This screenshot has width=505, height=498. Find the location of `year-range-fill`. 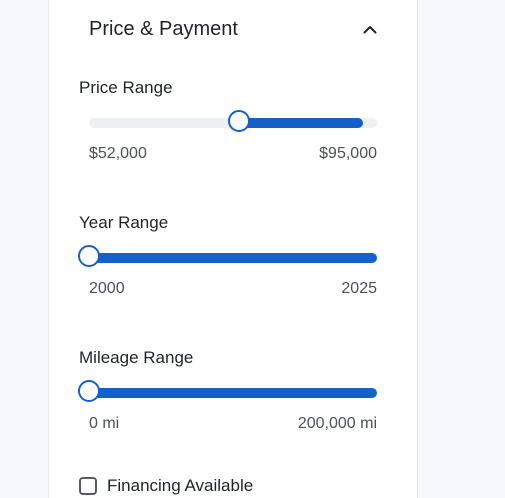

year-range-fill is located at coordinates (233, 258).